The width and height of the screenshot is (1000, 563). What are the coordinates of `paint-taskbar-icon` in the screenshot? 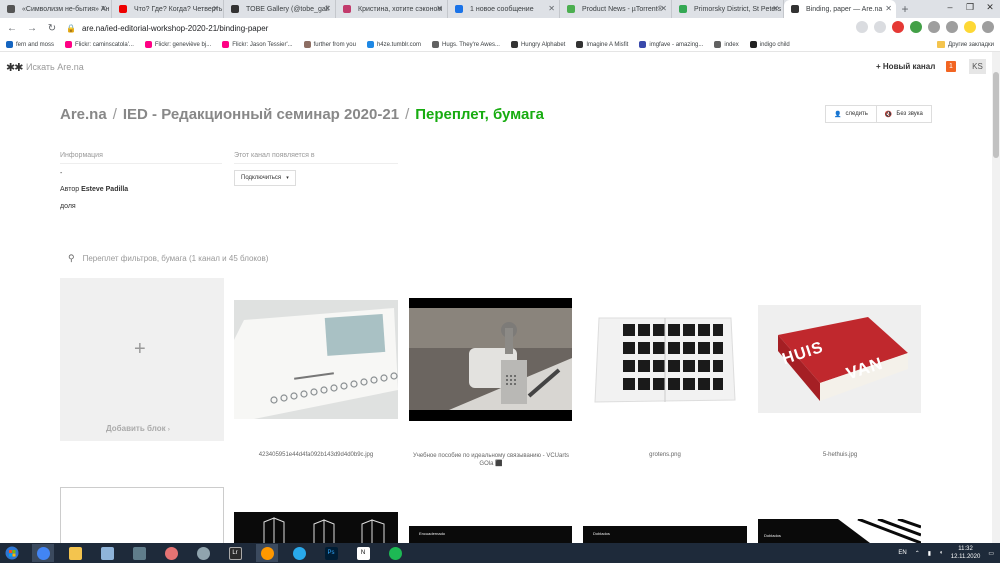 It's located at (107, 553).